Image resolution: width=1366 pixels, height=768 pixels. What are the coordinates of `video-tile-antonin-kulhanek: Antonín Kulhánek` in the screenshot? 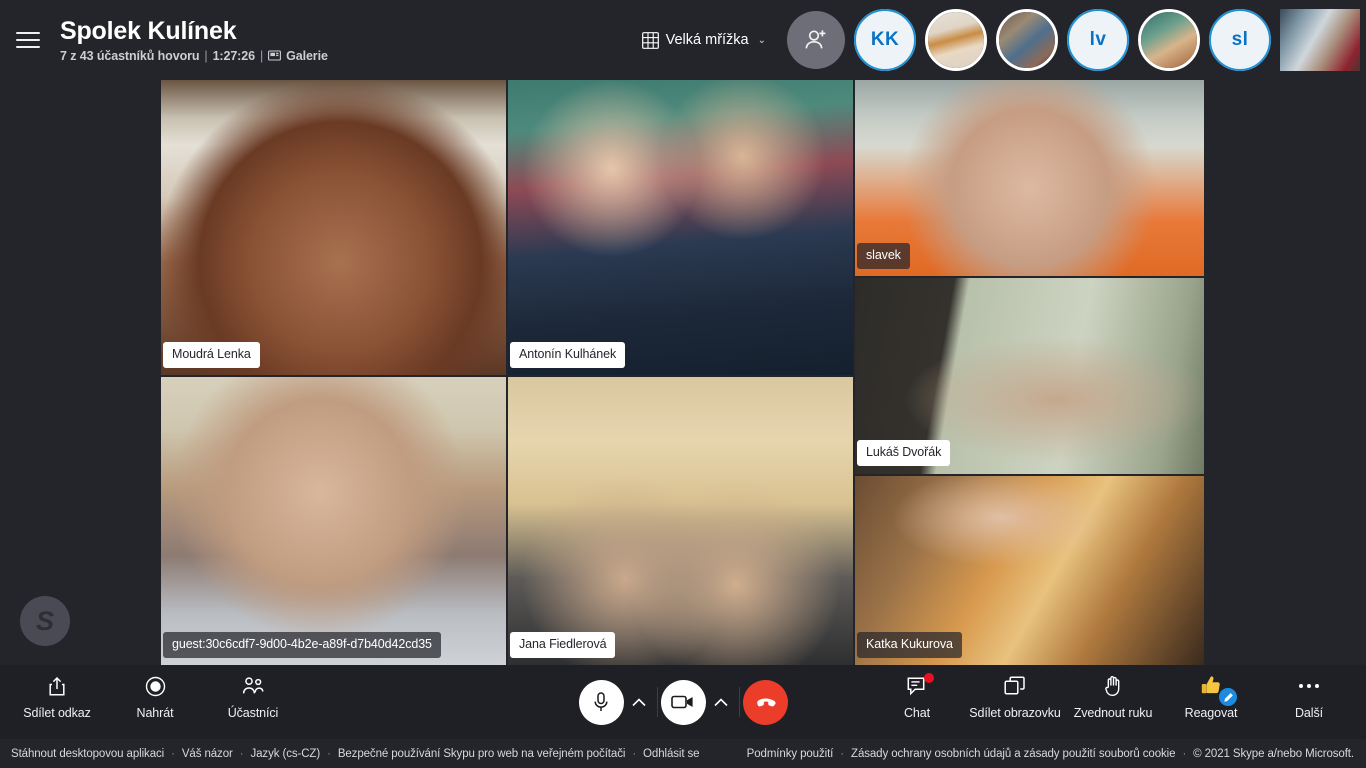 It's located at (680, 227).